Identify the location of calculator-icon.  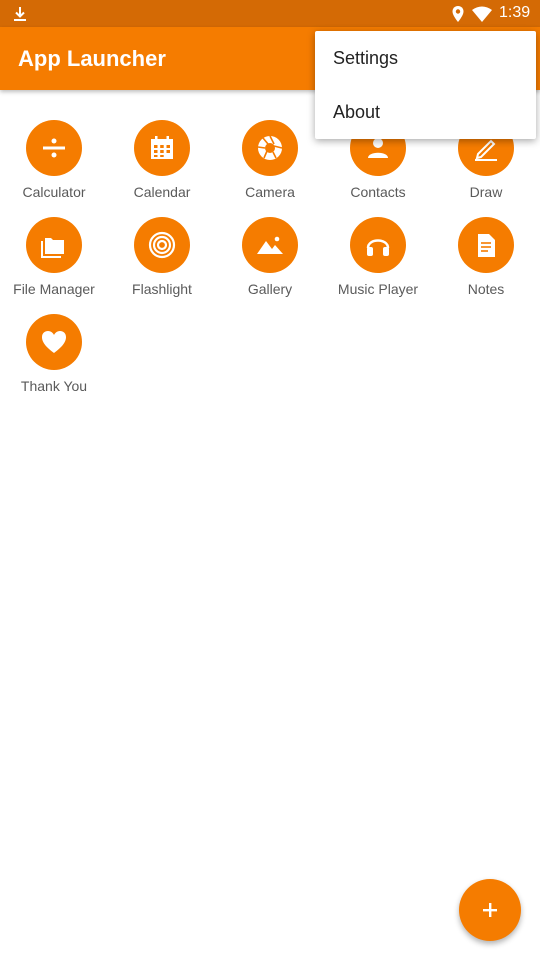
(54, 148).